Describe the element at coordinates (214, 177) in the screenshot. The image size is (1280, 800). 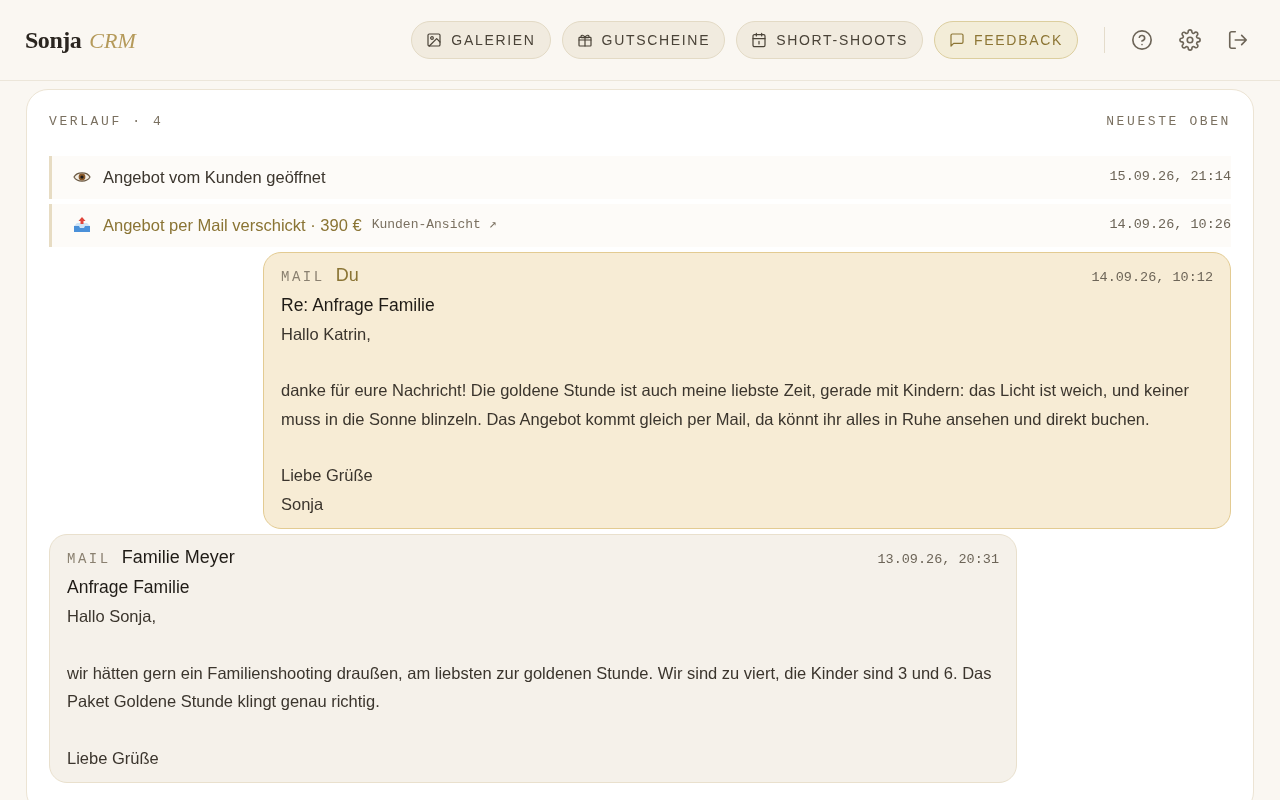
I see `event-text: Angebot vom Kunden geöffnet` at that location.